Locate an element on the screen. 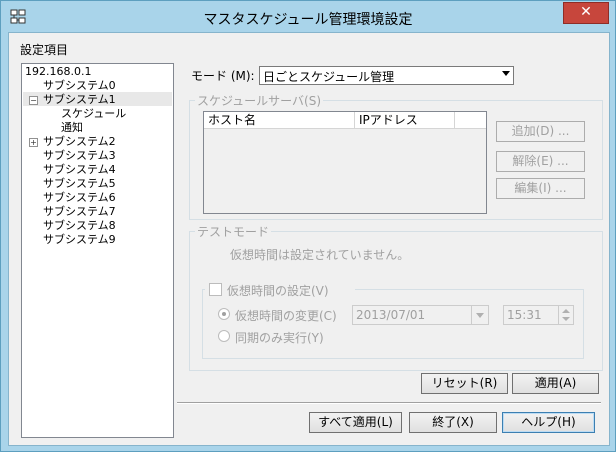  reset-button: リセット(R) is located at coordinates (464, 383).